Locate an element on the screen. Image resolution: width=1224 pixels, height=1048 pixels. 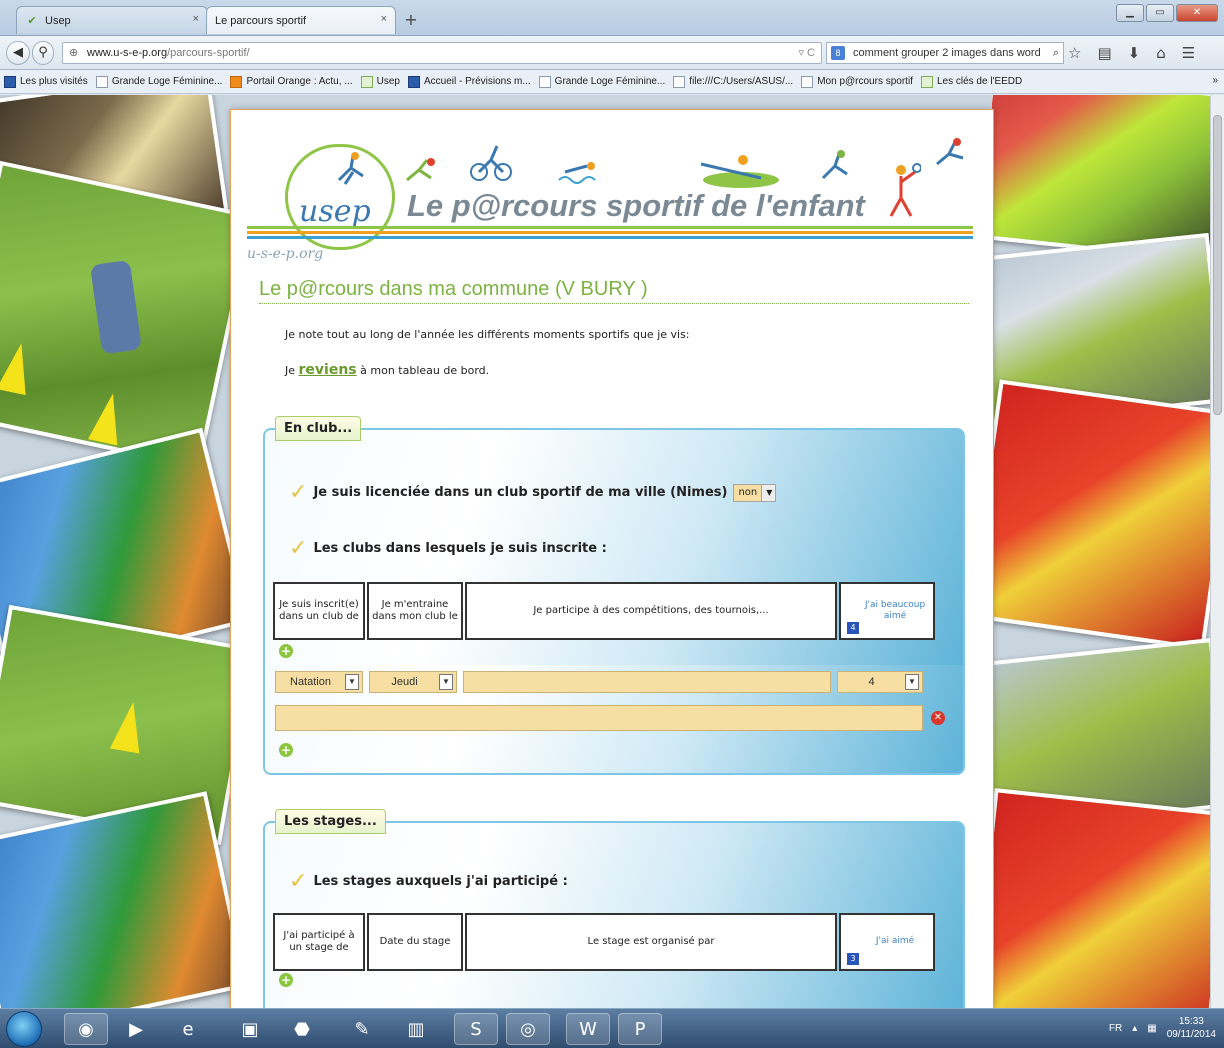
page-scrollbar is located at coordinates (1217, 551).